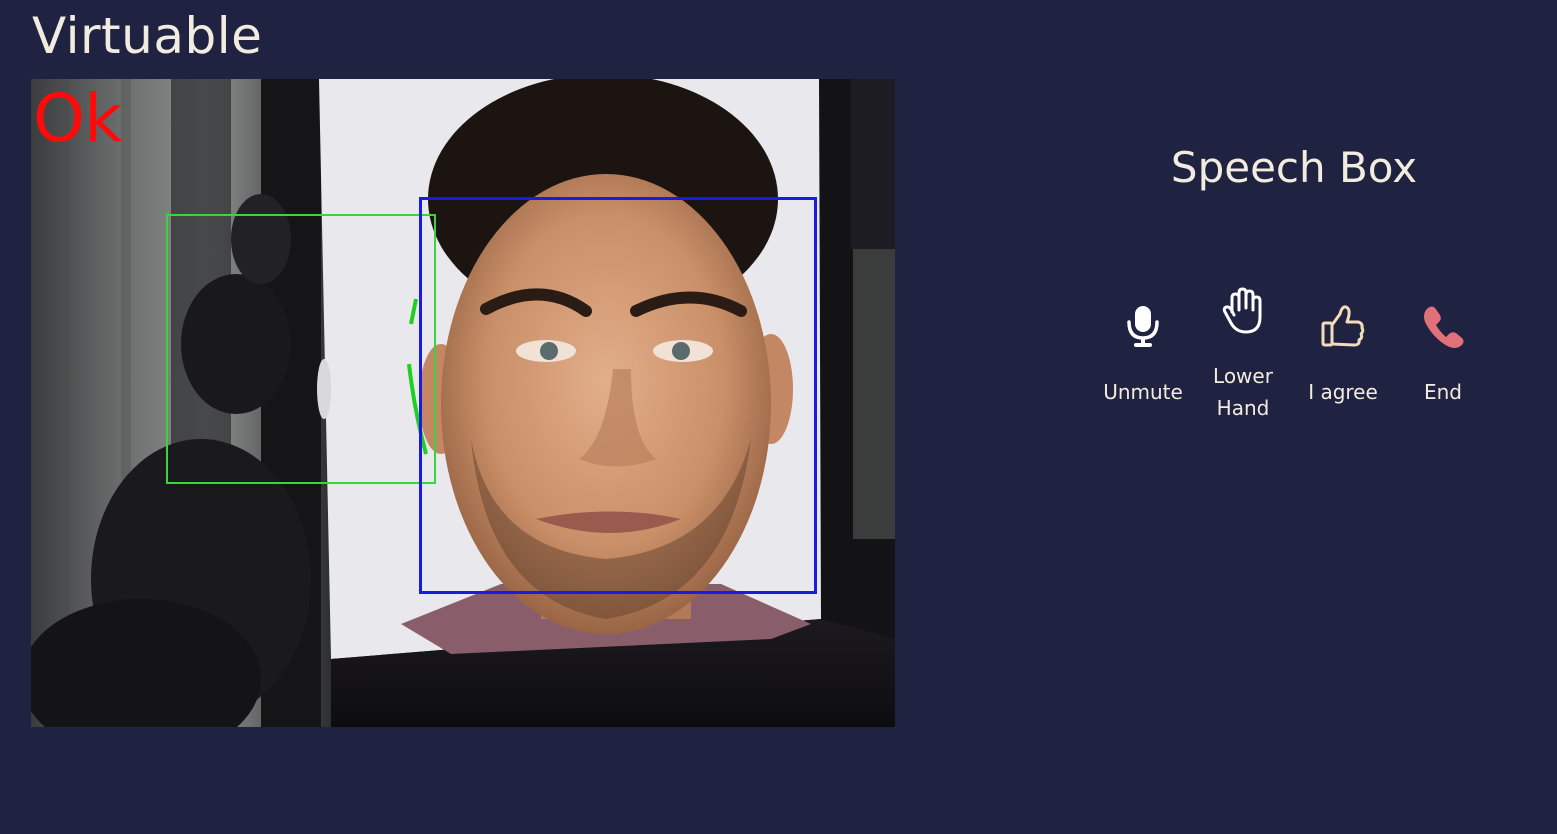 Image resolution: width=1557 pixels, height=834 pixels. Describe the element at coordinates (77, 118) in the screenshot. I see `gesture-status-label: Ok` at that location.